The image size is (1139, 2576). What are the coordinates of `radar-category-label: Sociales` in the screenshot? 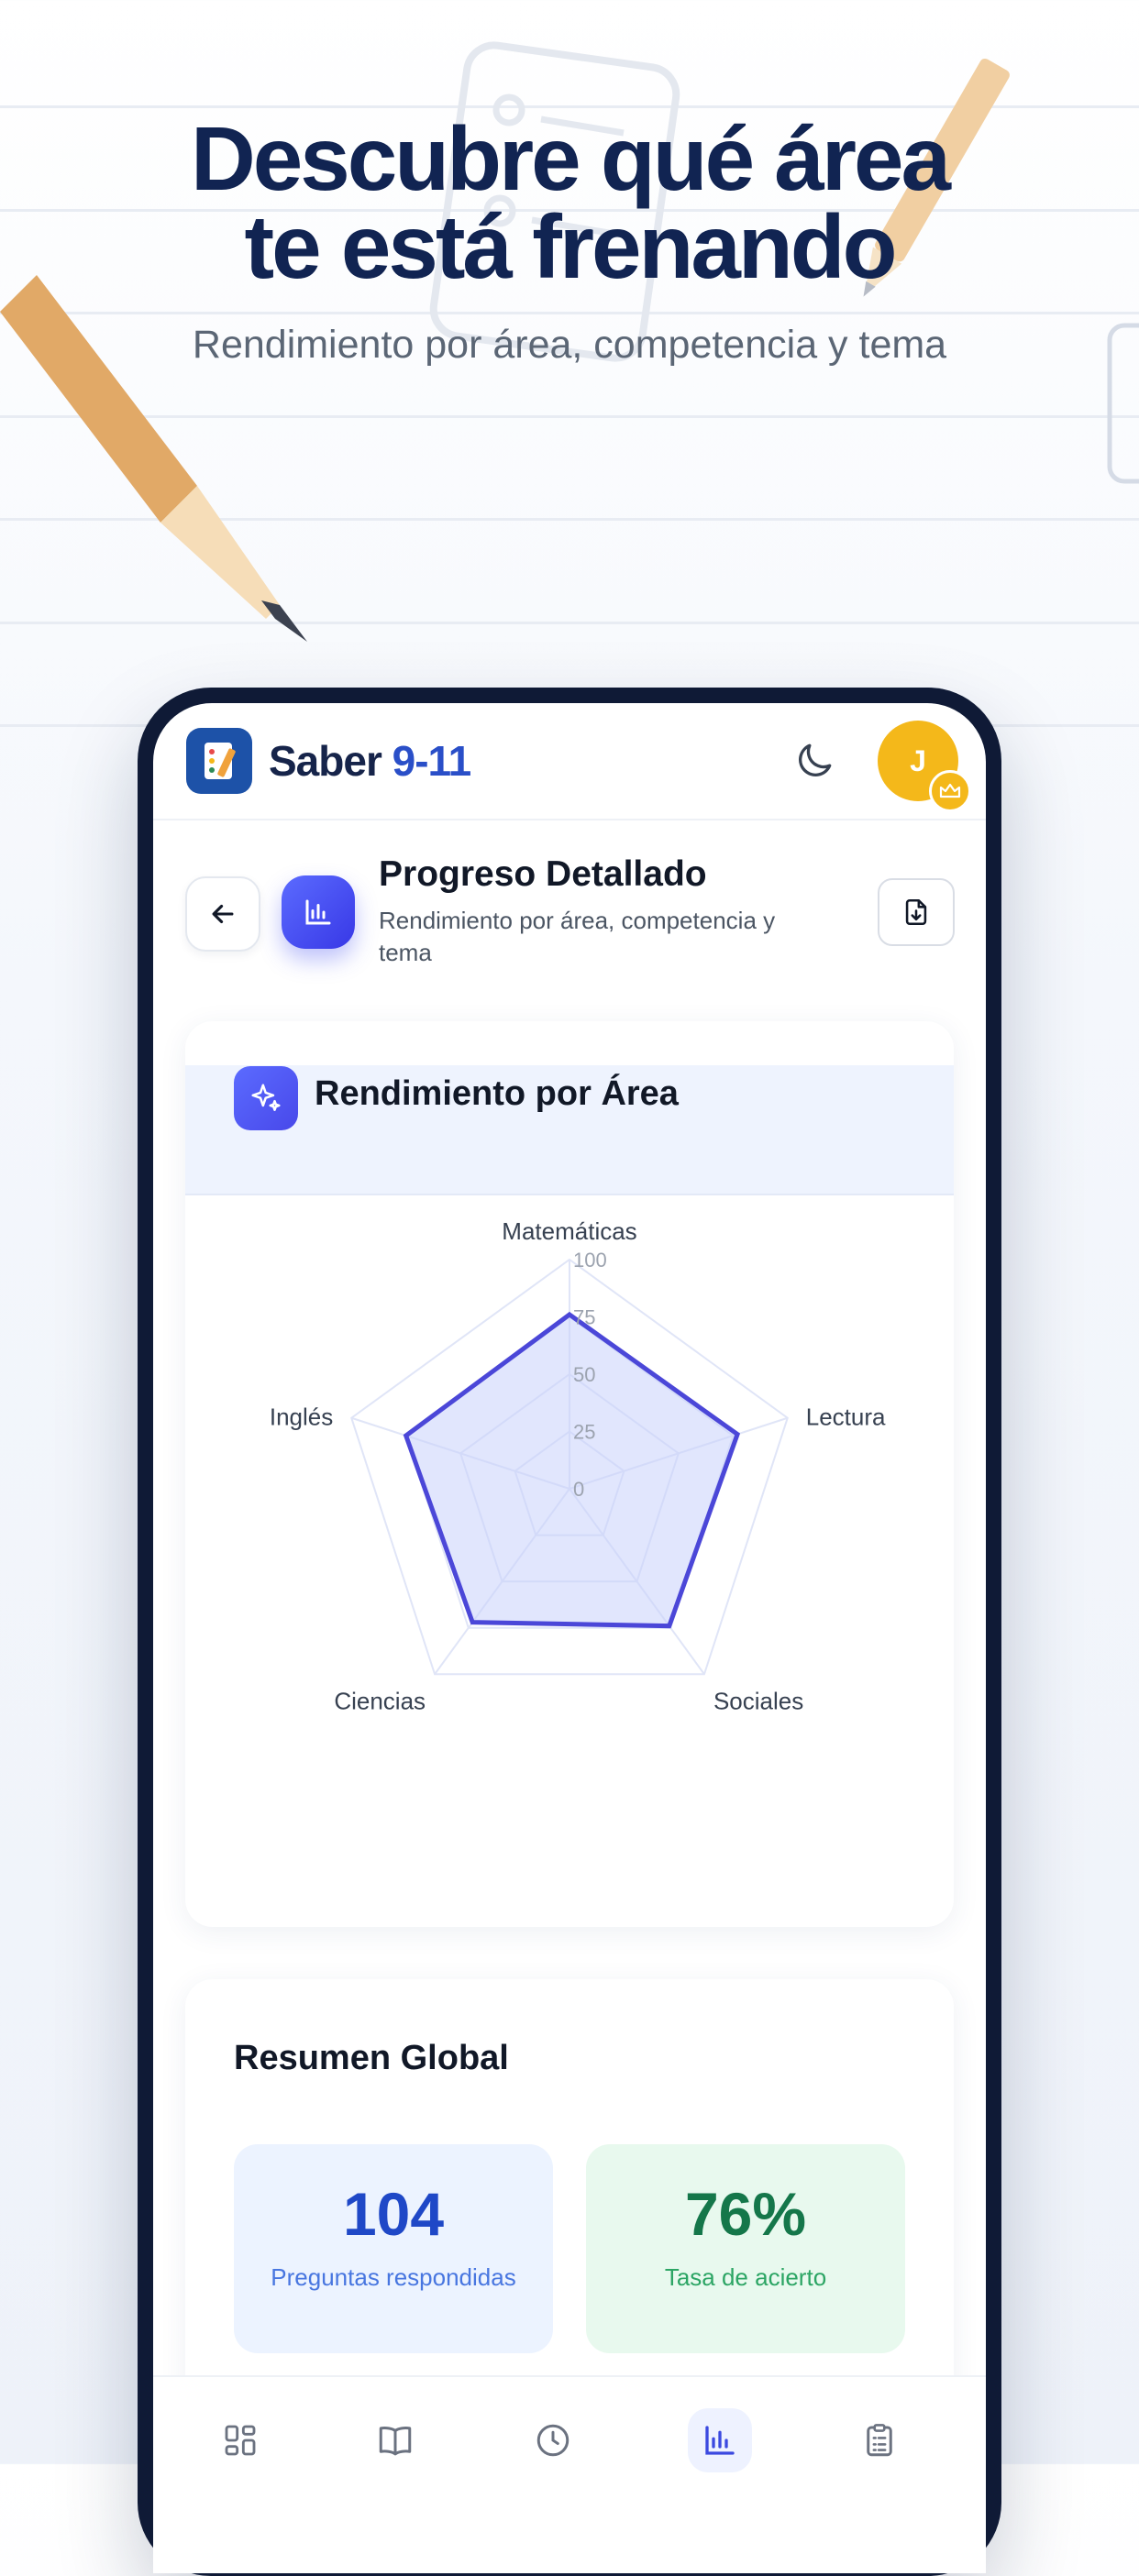 It's located at (758, 1700).